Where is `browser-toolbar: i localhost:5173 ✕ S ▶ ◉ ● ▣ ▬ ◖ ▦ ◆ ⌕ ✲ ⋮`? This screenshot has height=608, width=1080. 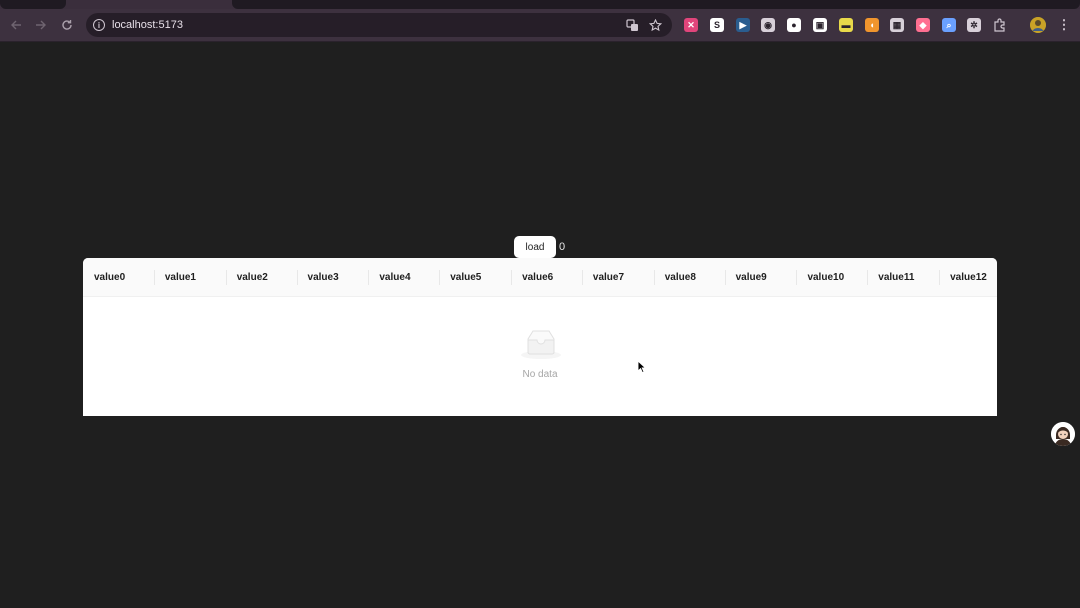
browser-toolbar: i localhost:5173 ✕ S ▶ ◉ ● ▣ ▬ ◖ ▦ ◆ ⌕ ✲ ⋮ is located at coordinates (540, 25).